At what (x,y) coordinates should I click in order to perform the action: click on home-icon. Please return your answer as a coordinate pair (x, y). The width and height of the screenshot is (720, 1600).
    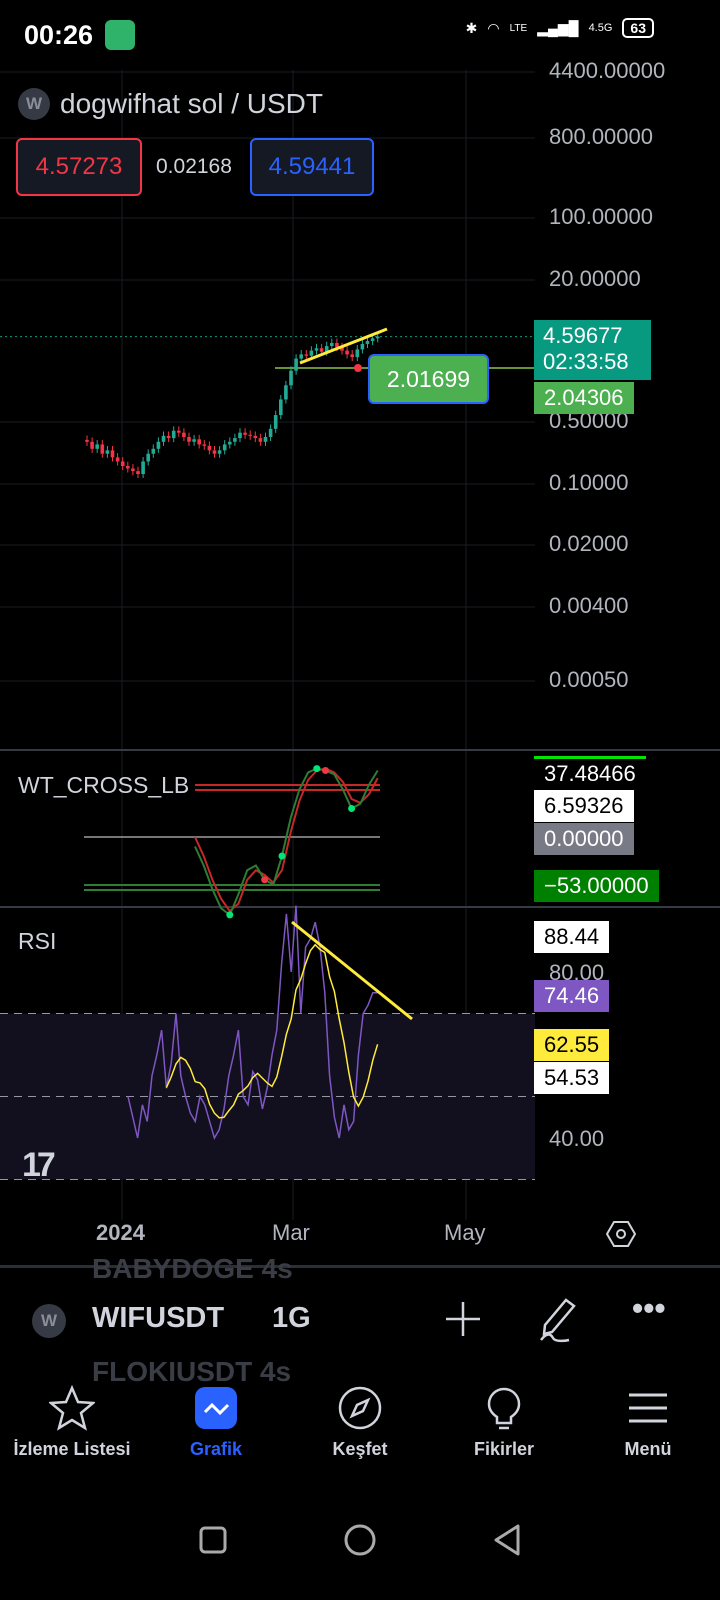
    Looking at the image, I should click on (360, 1540).